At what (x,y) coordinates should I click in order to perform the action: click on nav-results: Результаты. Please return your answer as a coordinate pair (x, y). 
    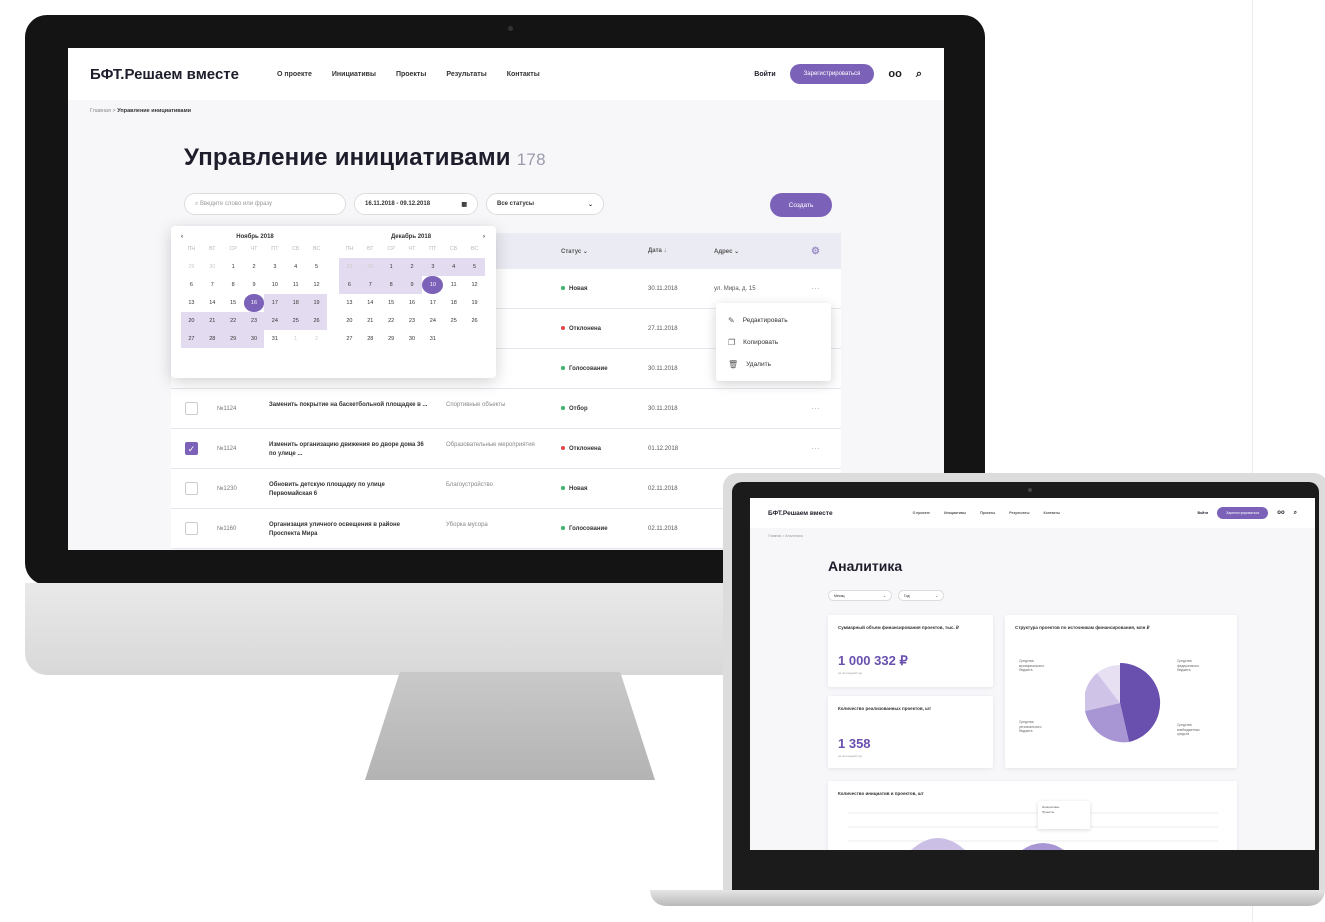
    Looking at the image, I should click on (466, 74).